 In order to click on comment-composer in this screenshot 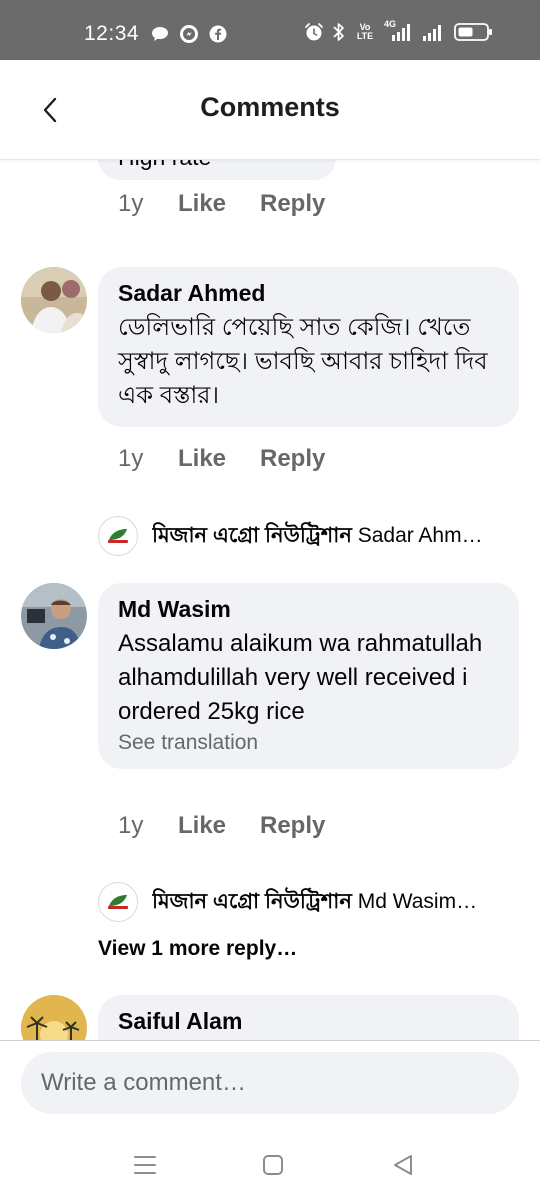, I will do `click(270, 1085)`.